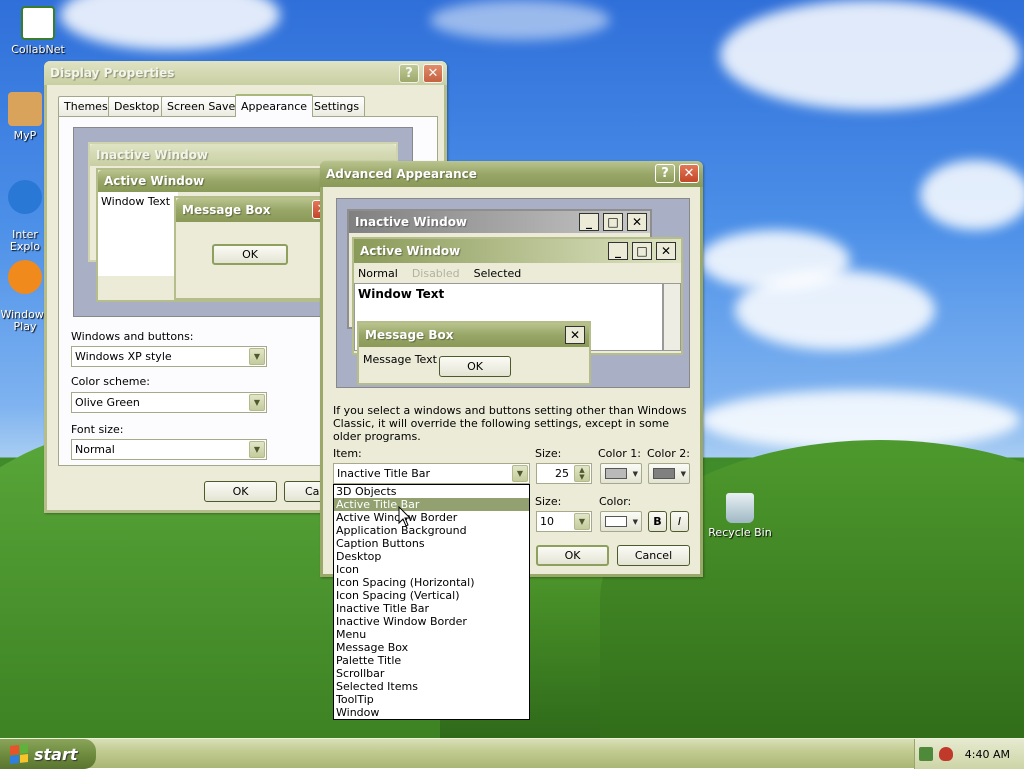 The height and width of the screenshot is (769, 1024). What do you see at coordinates (132, 336) in the screenshot?
I see `windows-buttons-label: Windows and buttons:` at bounding box center [132, 336].